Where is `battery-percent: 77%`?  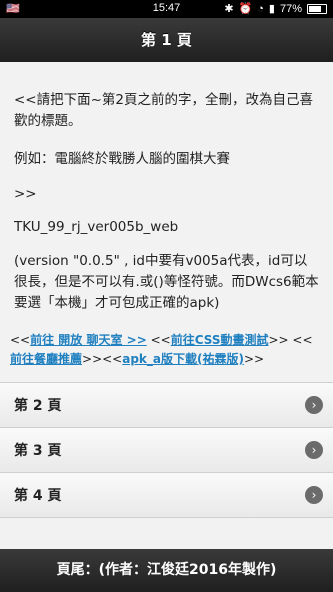
battery-percent: 77% is located at coordinates (290, 8).